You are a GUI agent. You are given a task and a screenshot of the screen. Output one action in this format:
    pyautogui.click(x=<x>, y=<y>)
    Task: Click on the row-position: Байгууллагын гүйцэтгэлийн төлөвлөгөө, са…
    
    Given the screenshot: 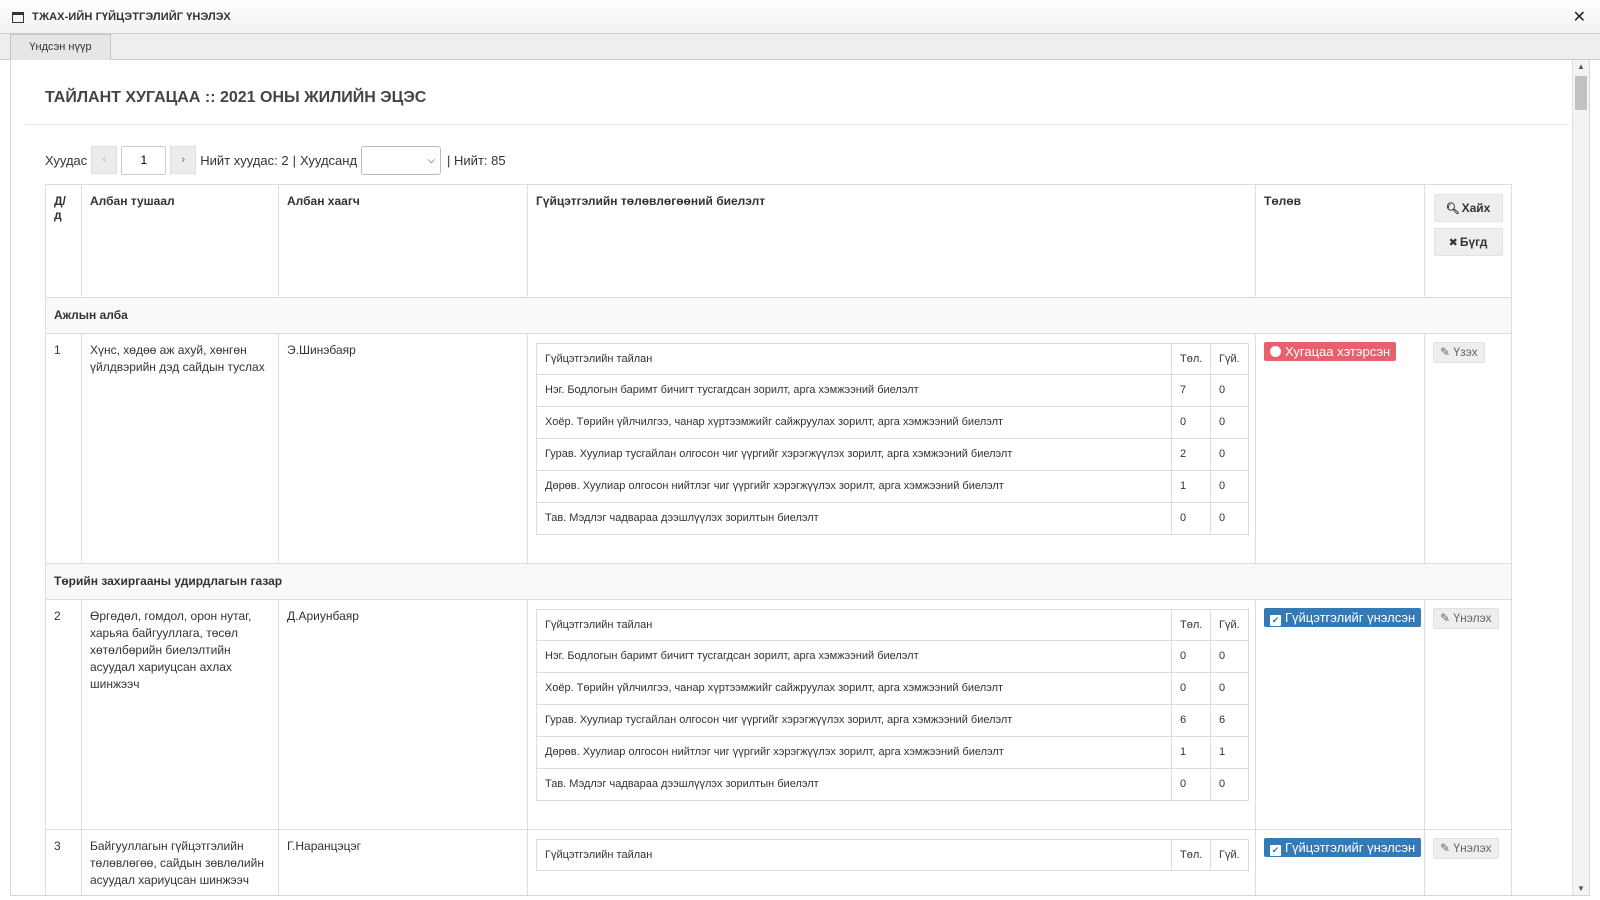 What is the action you would take?
    pyautogui.click(x=180, y=862)
    